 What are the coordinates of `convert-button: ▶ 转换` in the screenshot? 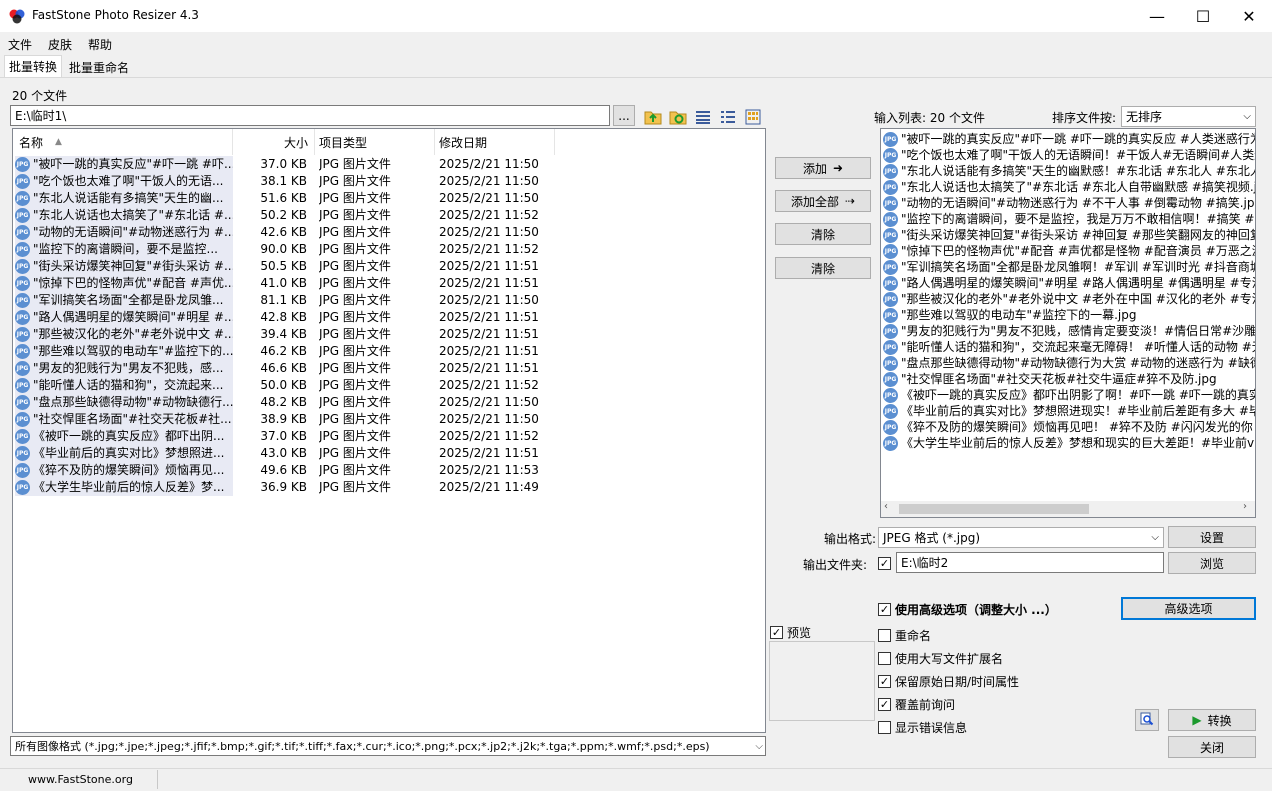 It's located at (1212, 720).